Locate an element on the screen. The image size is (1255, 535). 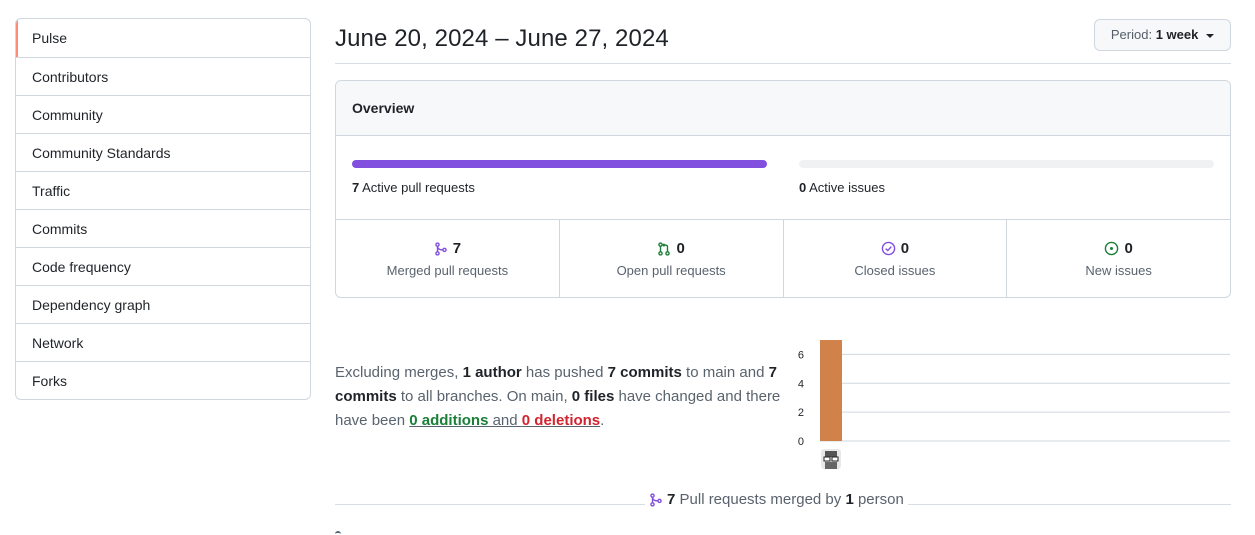
sidebar-item-pulse: Pulse is located at coordinates (163, 38).